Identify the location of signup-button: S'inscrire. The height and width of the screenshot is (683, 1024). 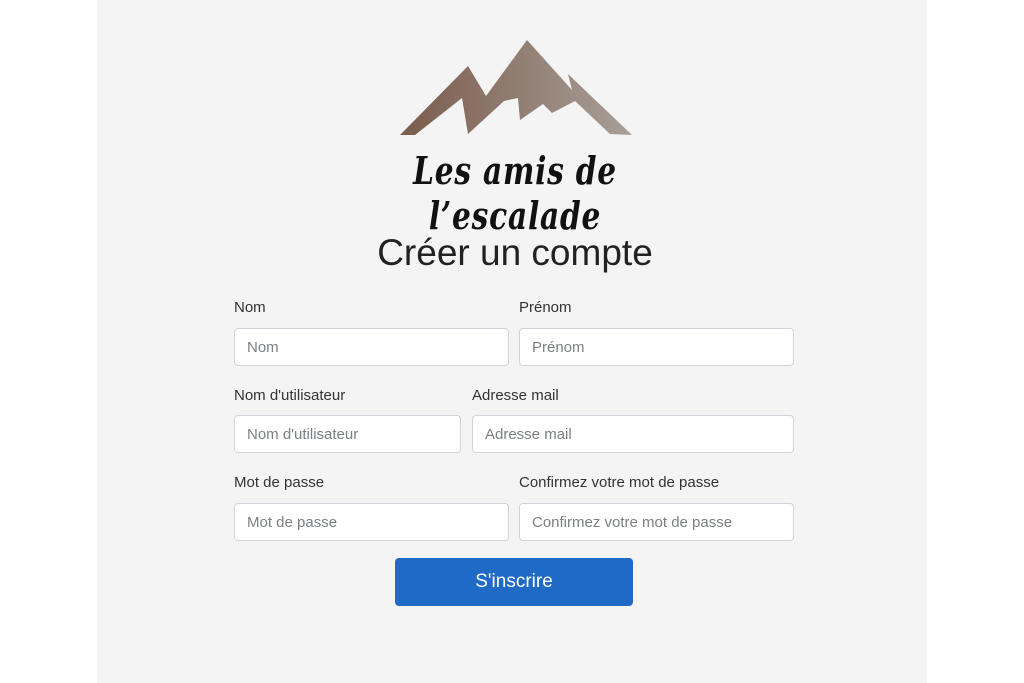
(514, 582).